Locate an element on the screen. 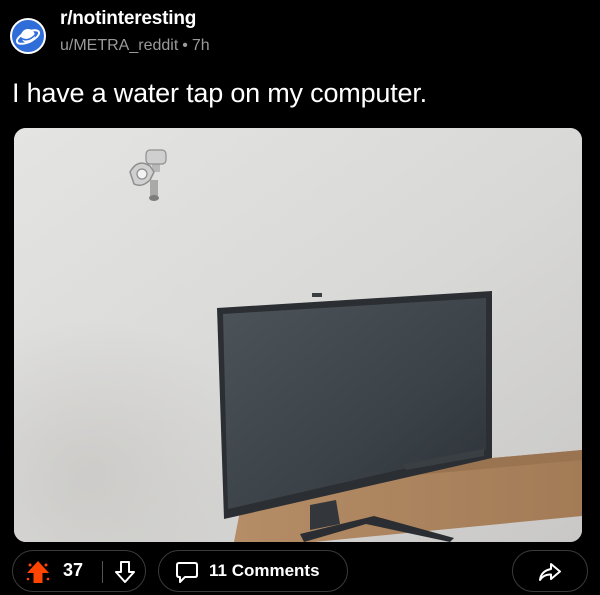 Image resolution: width=600 pixels, height=595 pixels. planet-icon is located at coordinates (28, 37).